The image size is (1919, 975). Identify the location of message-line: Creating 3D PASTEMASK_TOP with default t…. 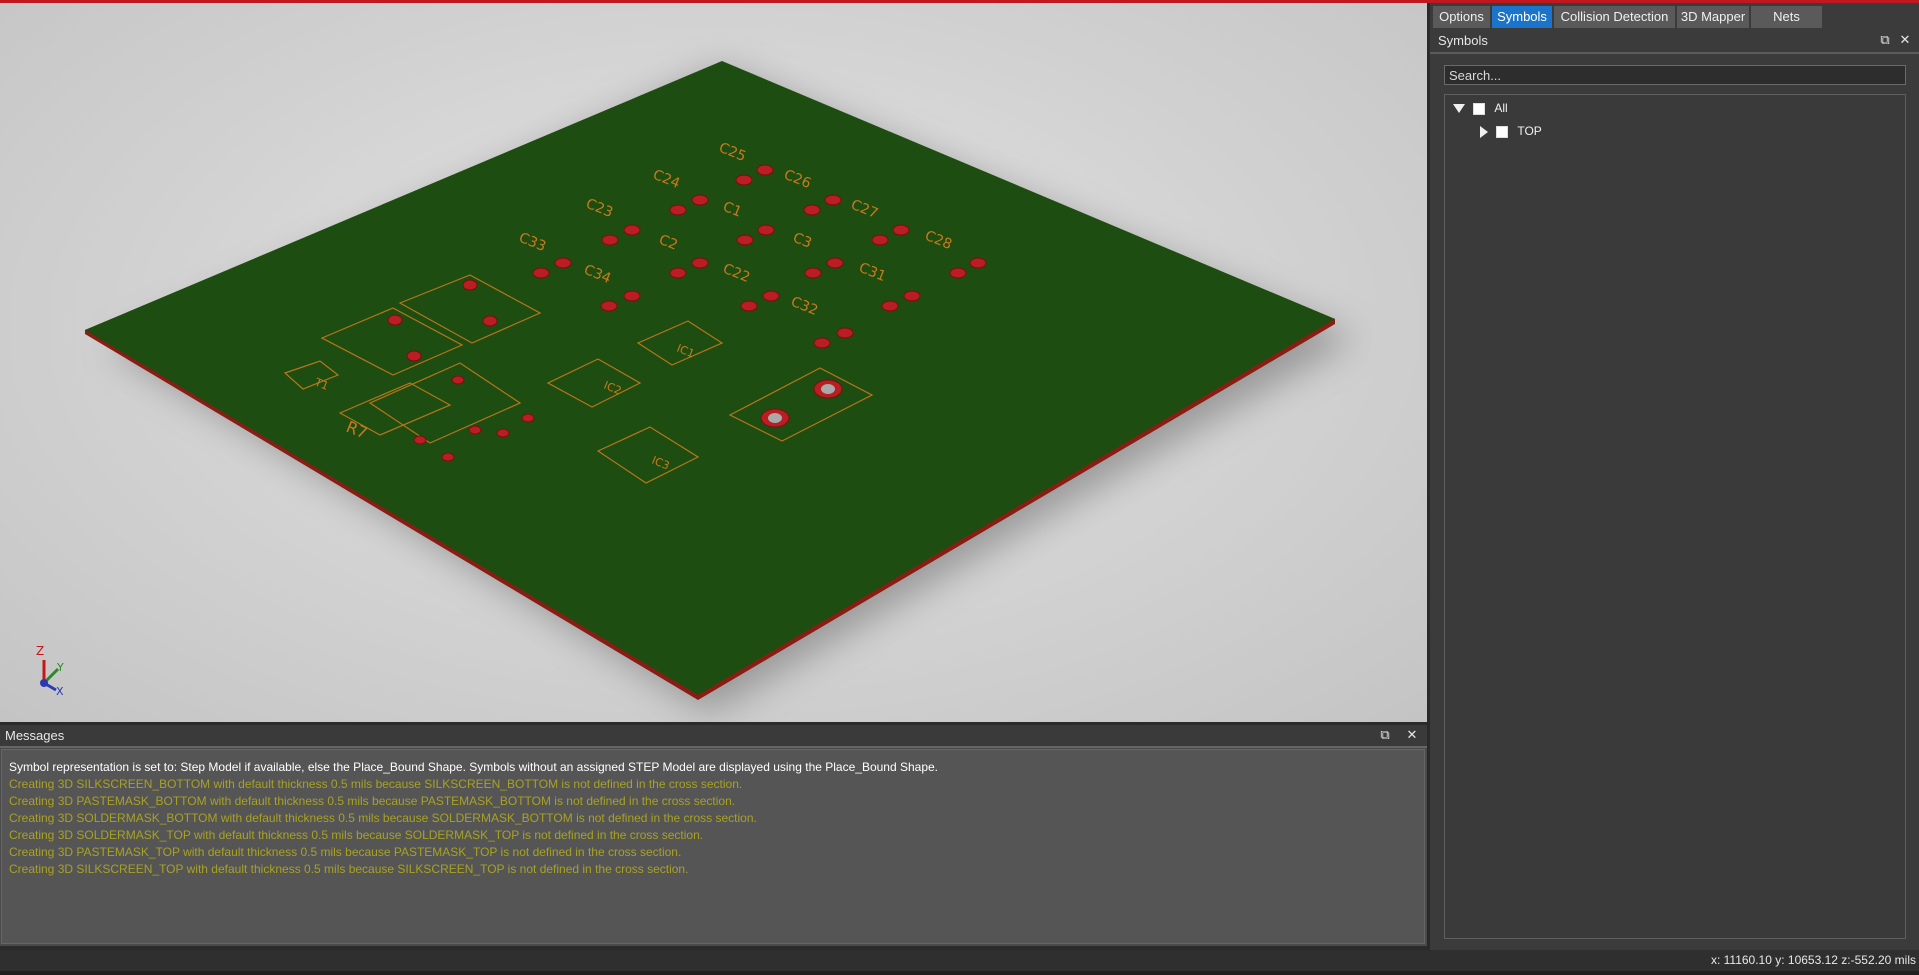
(345, 852).